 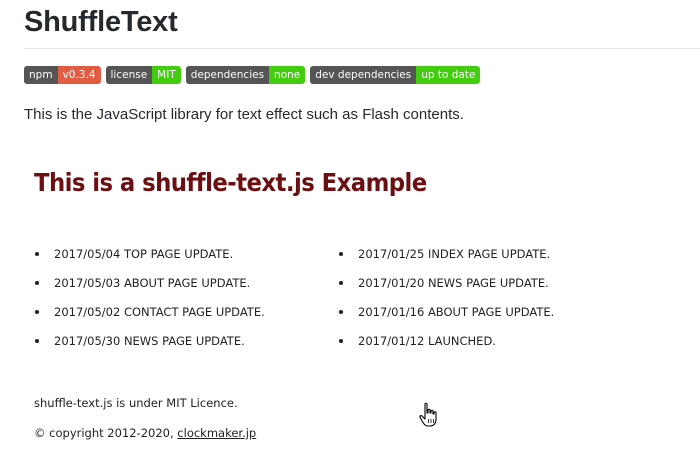 I want to click on news-item: 2017/05/30 NEWS PAGE UPDATE., so click(x=148, y=347).